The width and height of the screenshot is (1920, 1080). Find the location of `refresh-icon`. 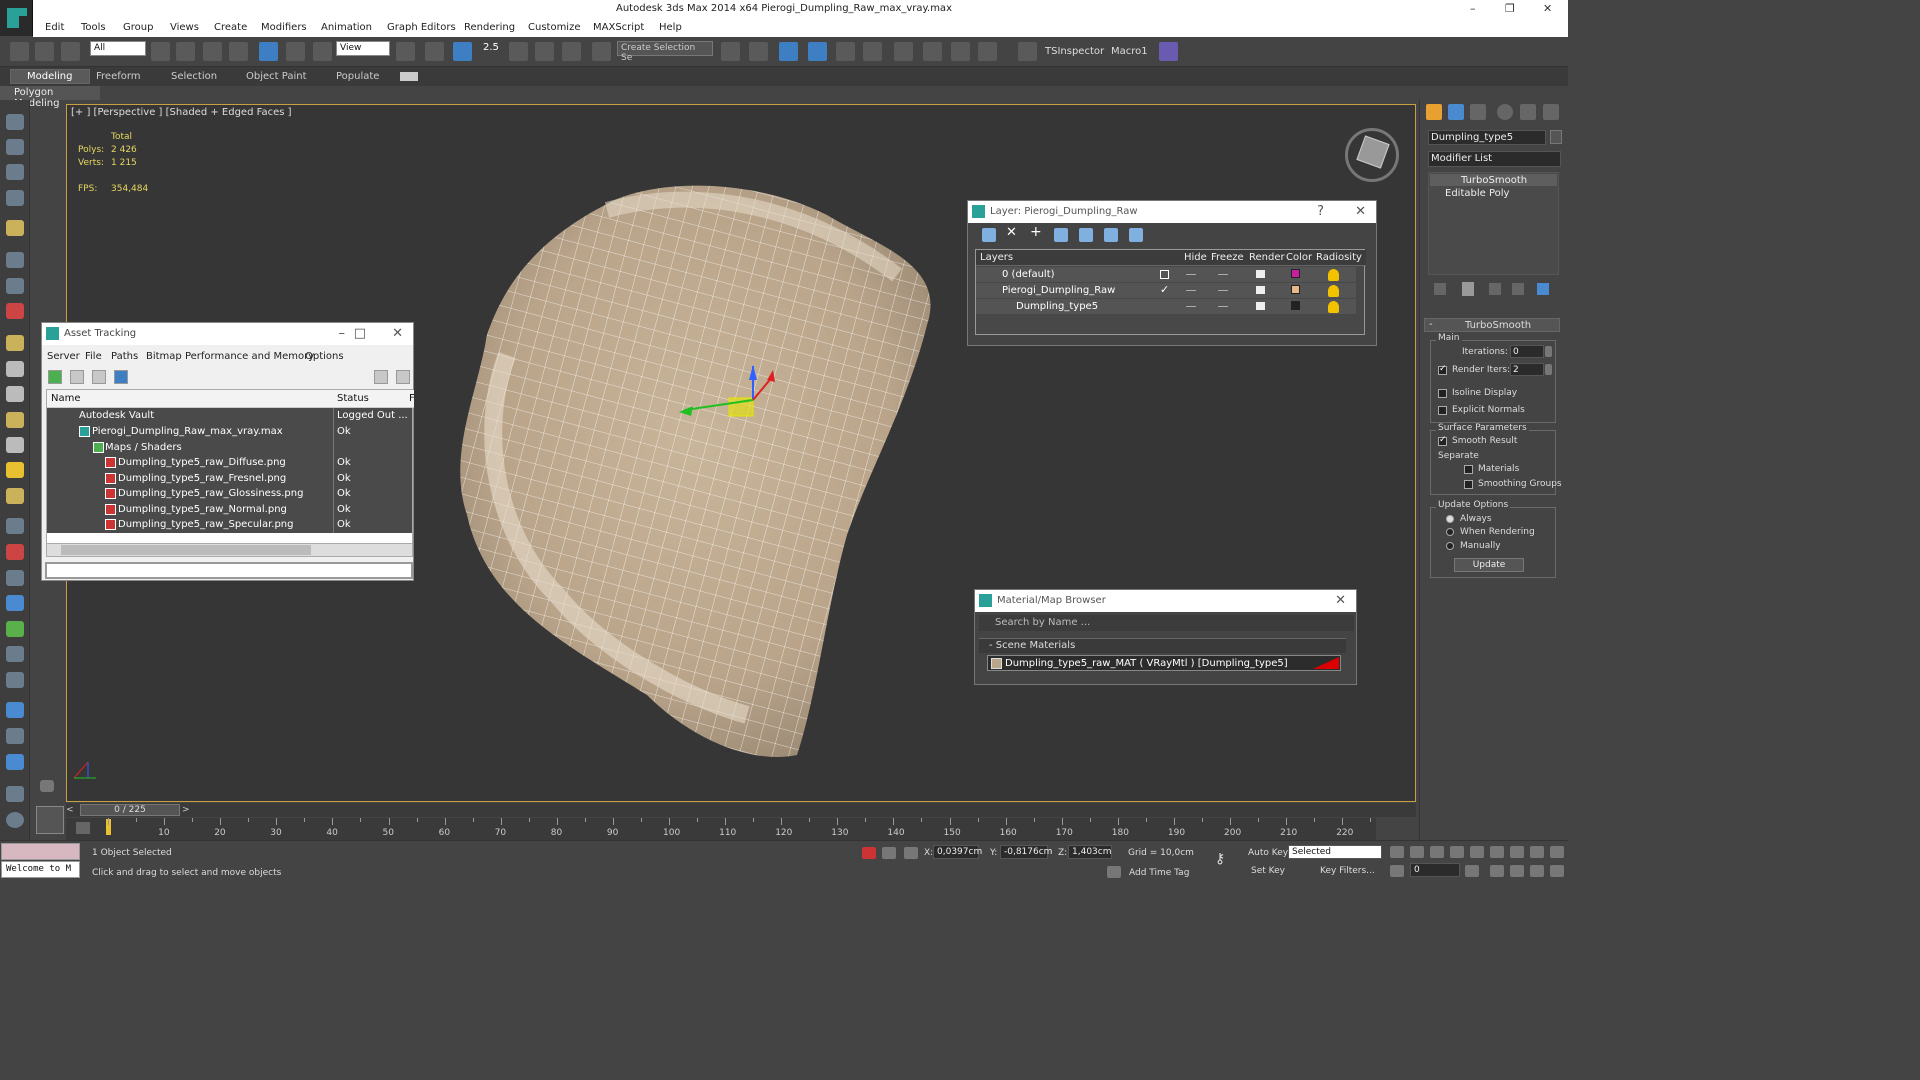

refresh-icon is located at coordinates (55, 377).